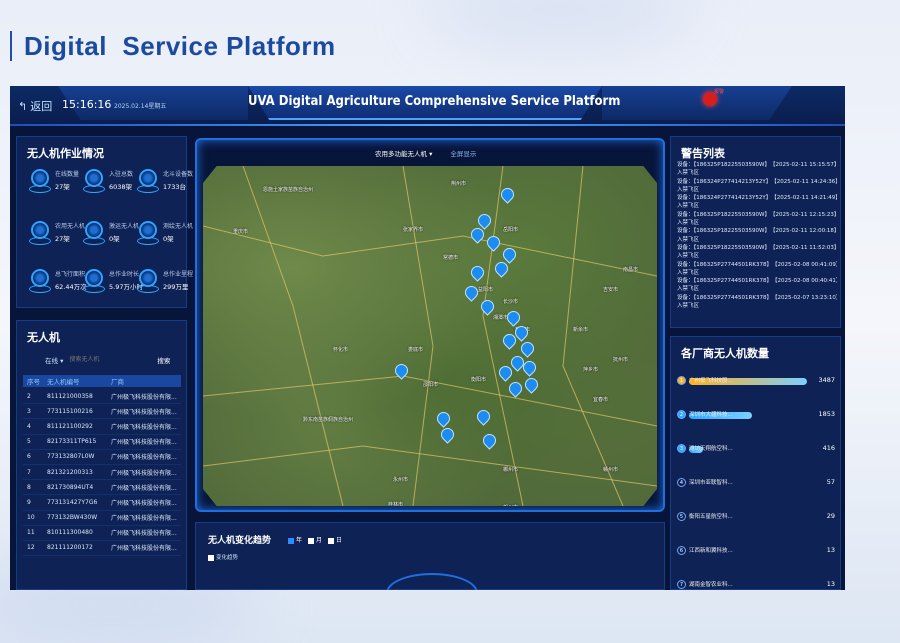 The height and width of the screenshot is (643, 900). What do you see at coordinates (178, 174) in the screenshot?
I see `stat-label: 北斗设备数` at bounding box center [178, 174].